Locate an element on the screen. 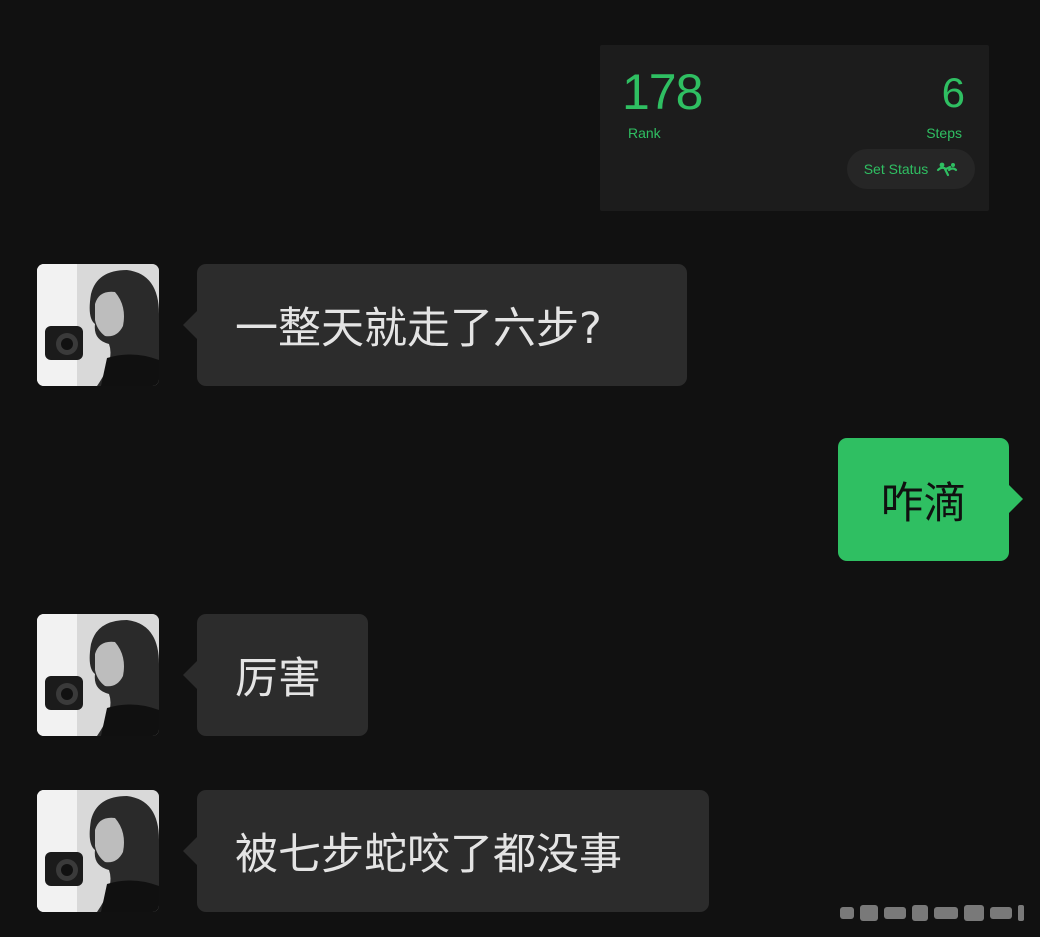 The width and height of the screenshot is (1040, 937). message-bubble-incoming: 一整天就走了六步? is located at coordinates (435, 325).